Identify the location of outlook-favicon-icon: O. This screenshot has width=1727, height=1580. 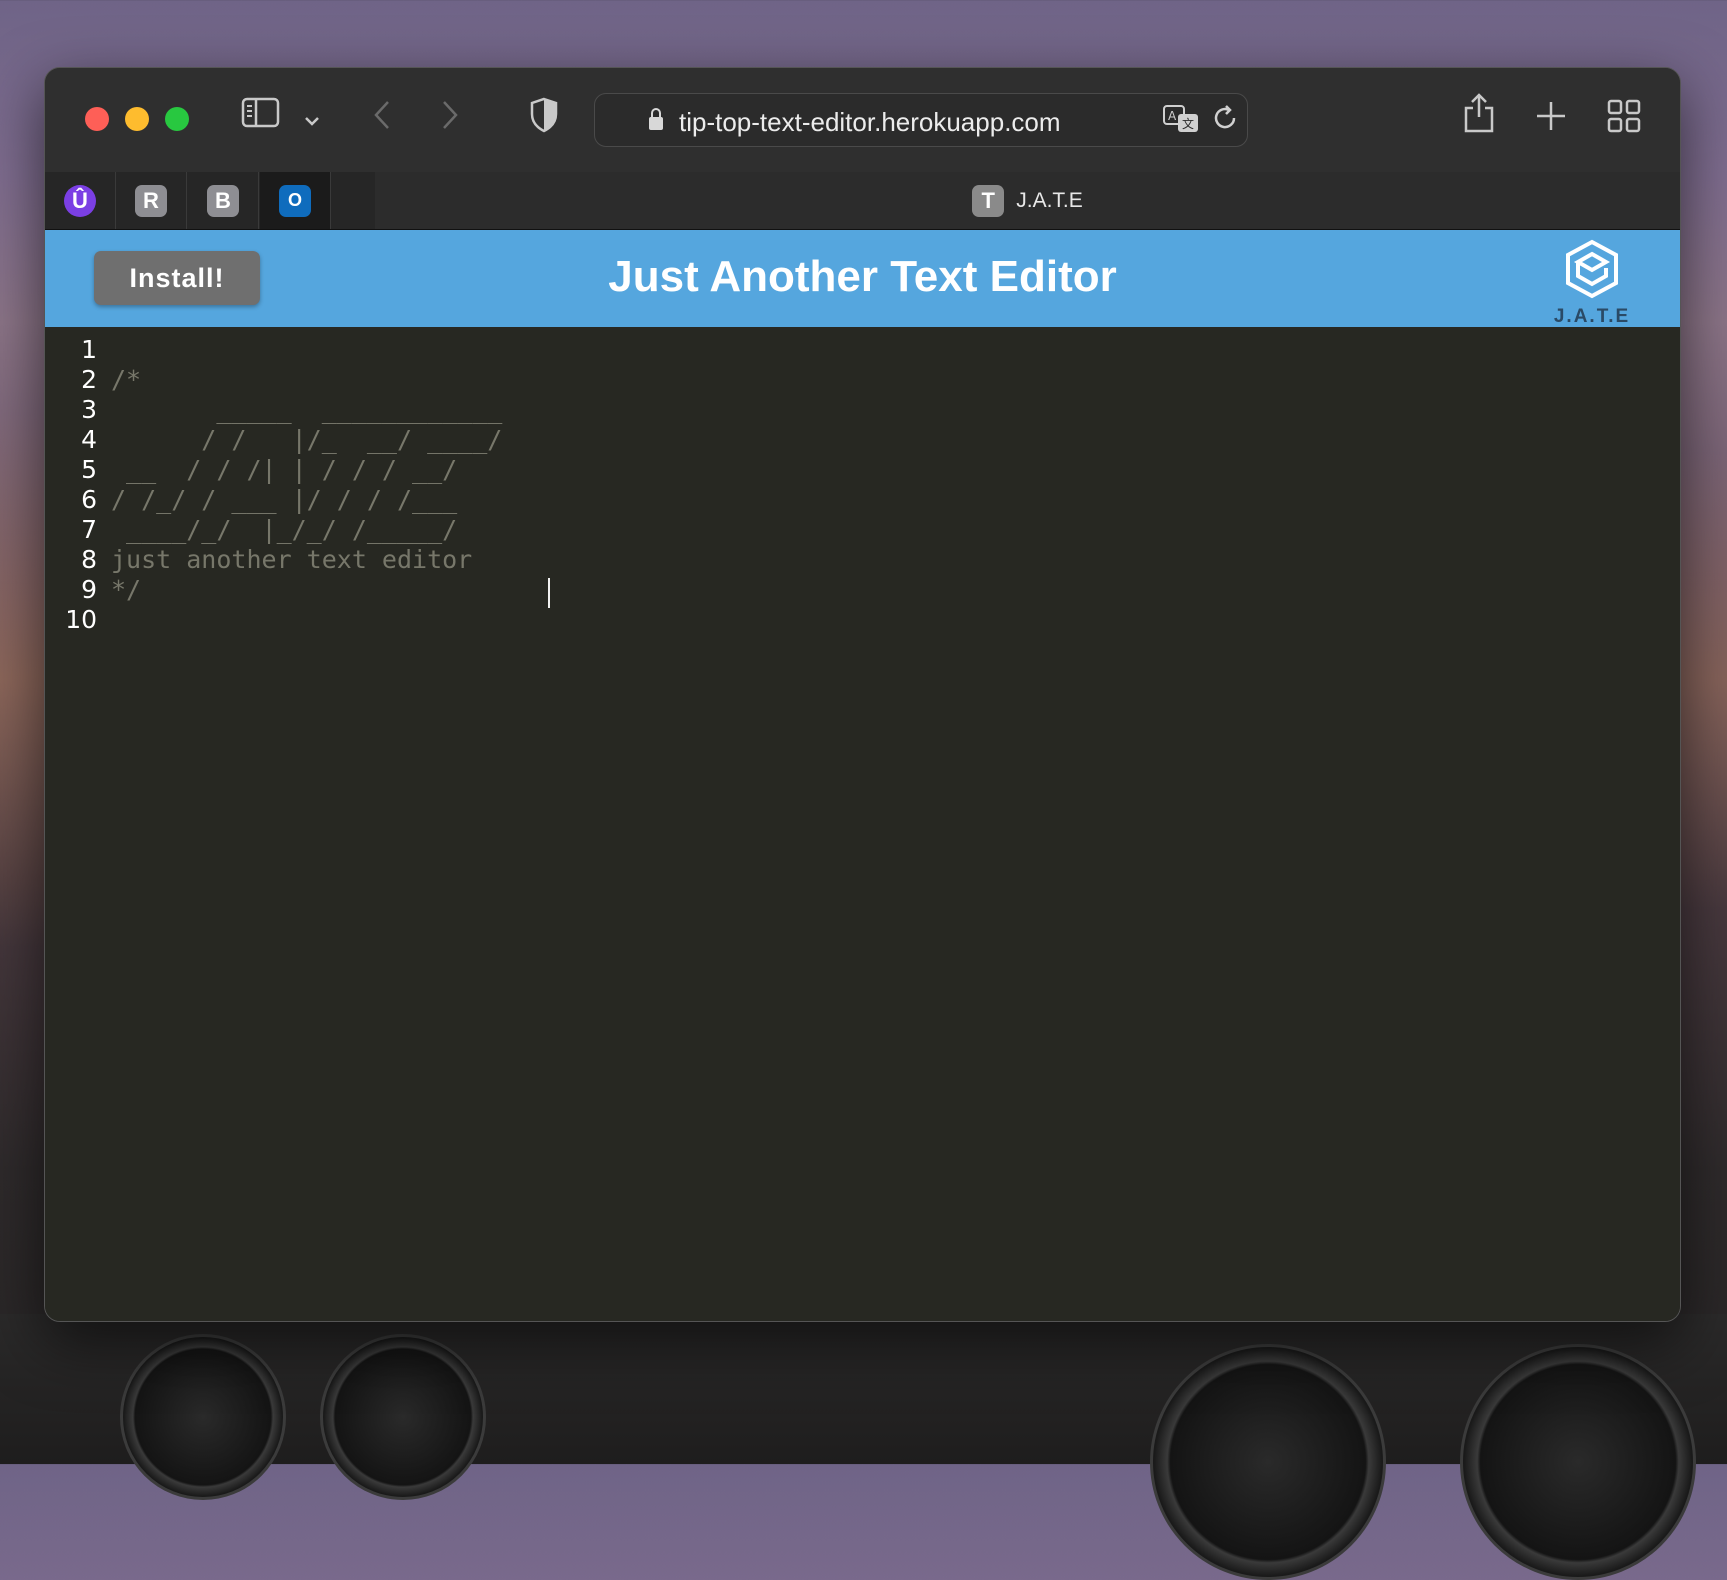
(295, 200).